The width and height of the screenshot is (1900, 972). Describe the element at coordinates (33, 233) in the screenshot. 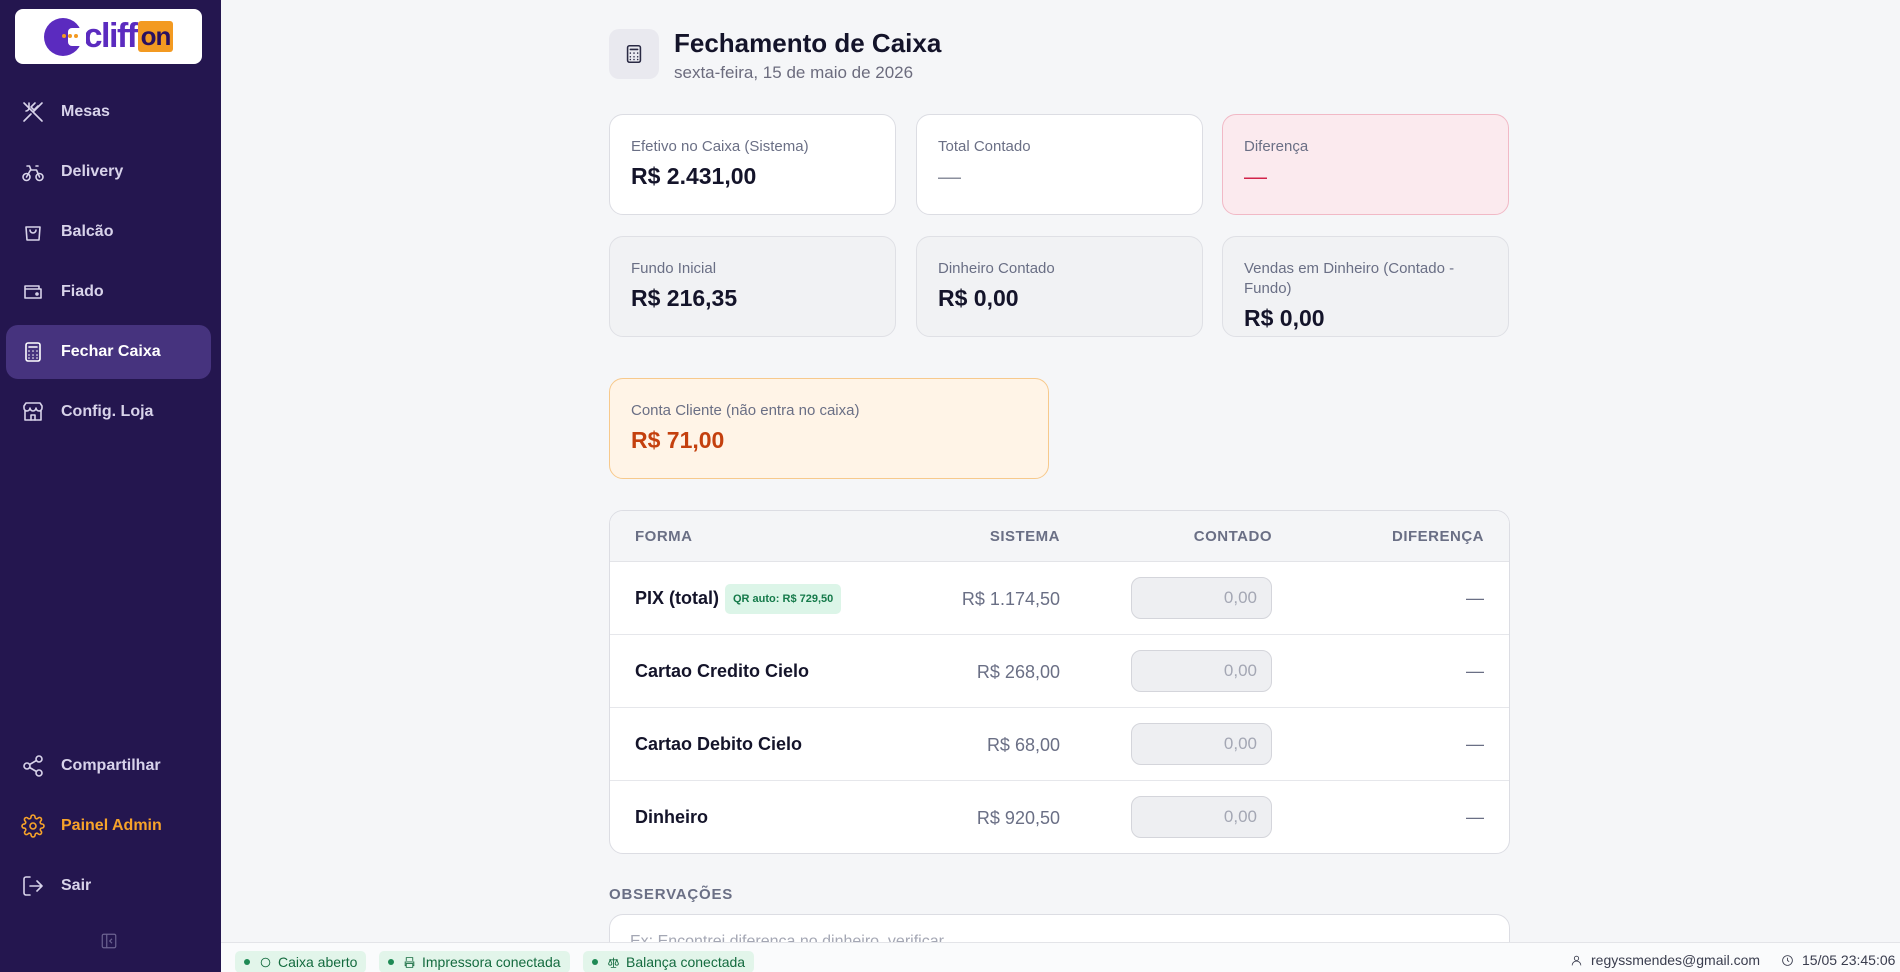

I see `shopping-bag-icon` at that location.